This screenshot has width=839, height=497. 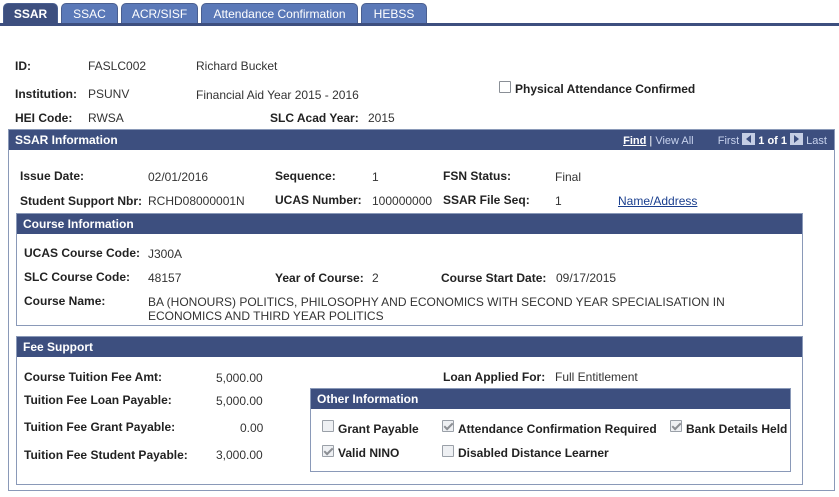 I want to click on issue-date-value: 02/01/2016, so click(x=178, y=177).